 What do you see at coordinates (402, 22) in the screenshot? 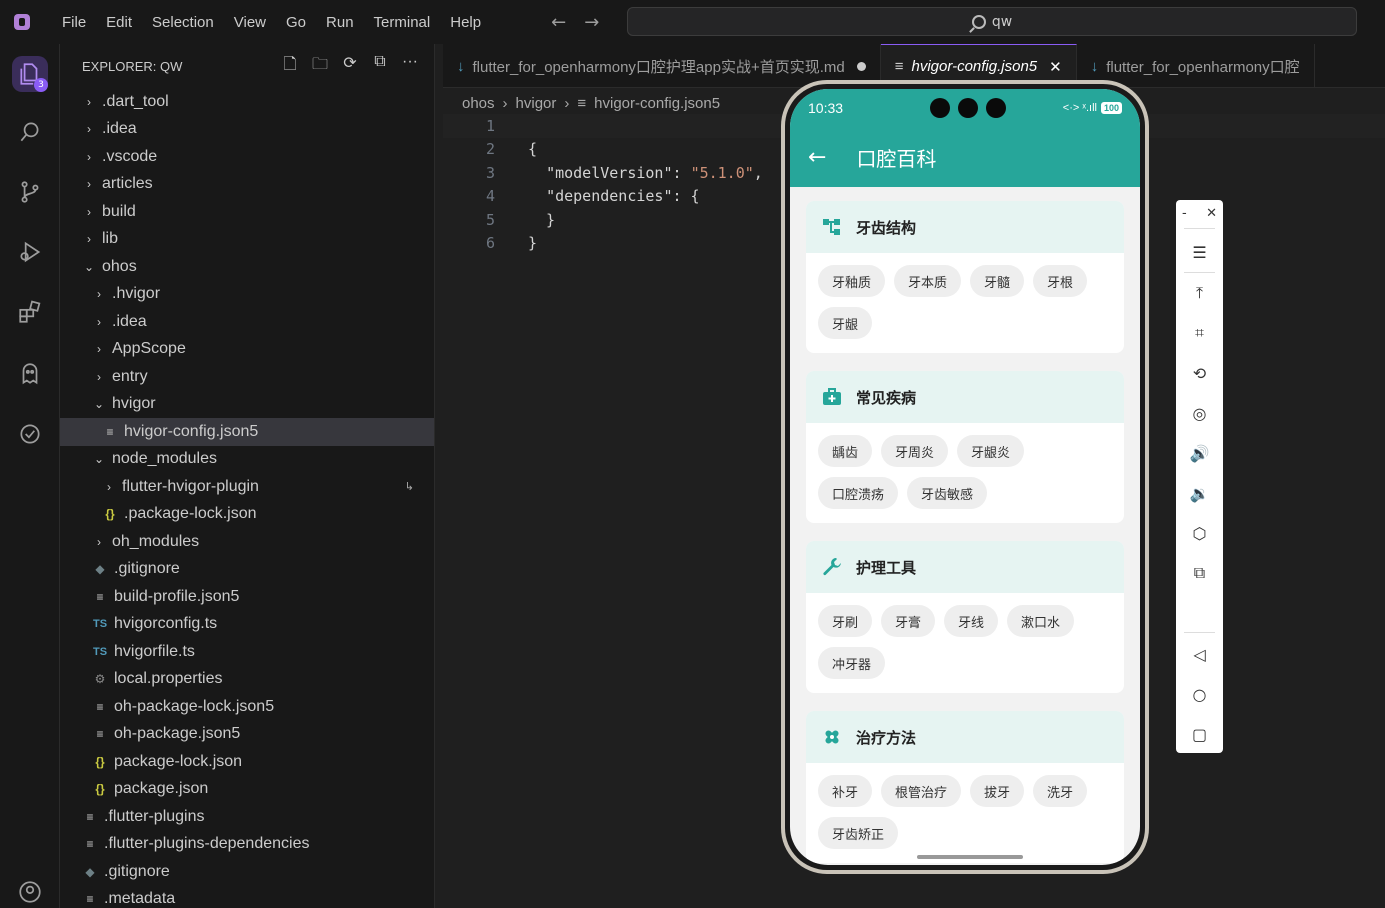
I see `menu-terminal: Terminal` at bounding box center [402, 22].